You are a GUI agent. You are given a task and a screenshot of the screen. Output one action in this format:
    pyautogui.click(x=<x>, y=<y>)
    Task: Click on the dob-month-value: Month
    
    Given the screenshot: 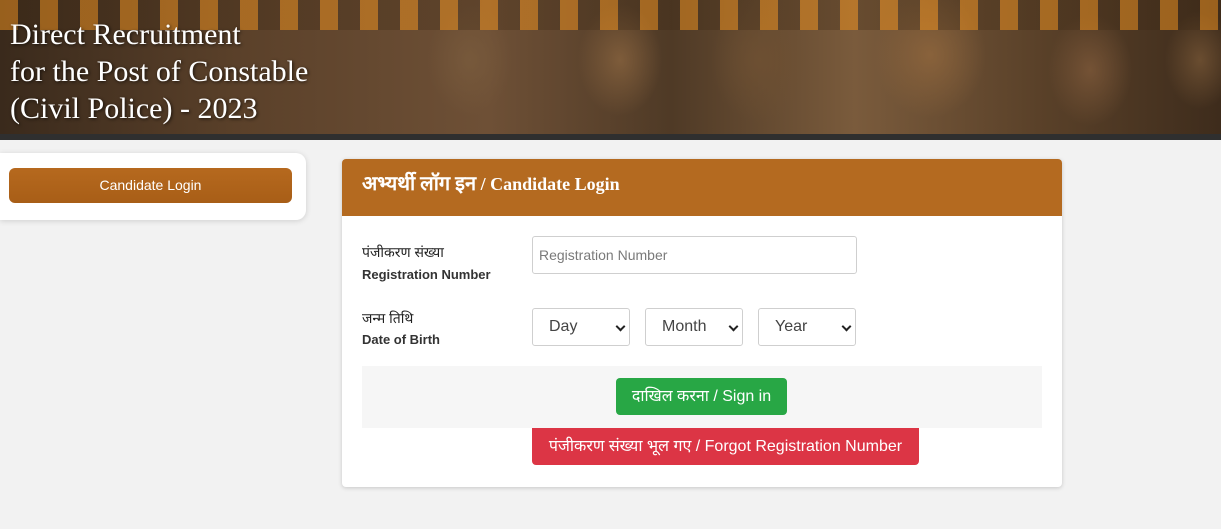 What is the action you would take?
    pyautogui.click(x=684, y=326)
    